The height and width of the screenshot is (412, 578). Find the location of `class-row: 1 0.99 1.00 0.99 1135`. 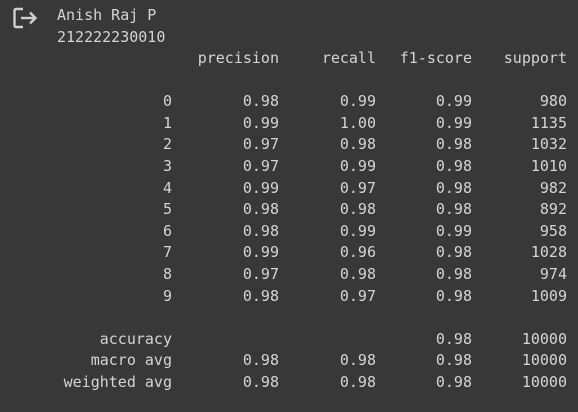

class-row: 1 0.99 1.00 0.99 1135 is located at coordinates (314, 124).